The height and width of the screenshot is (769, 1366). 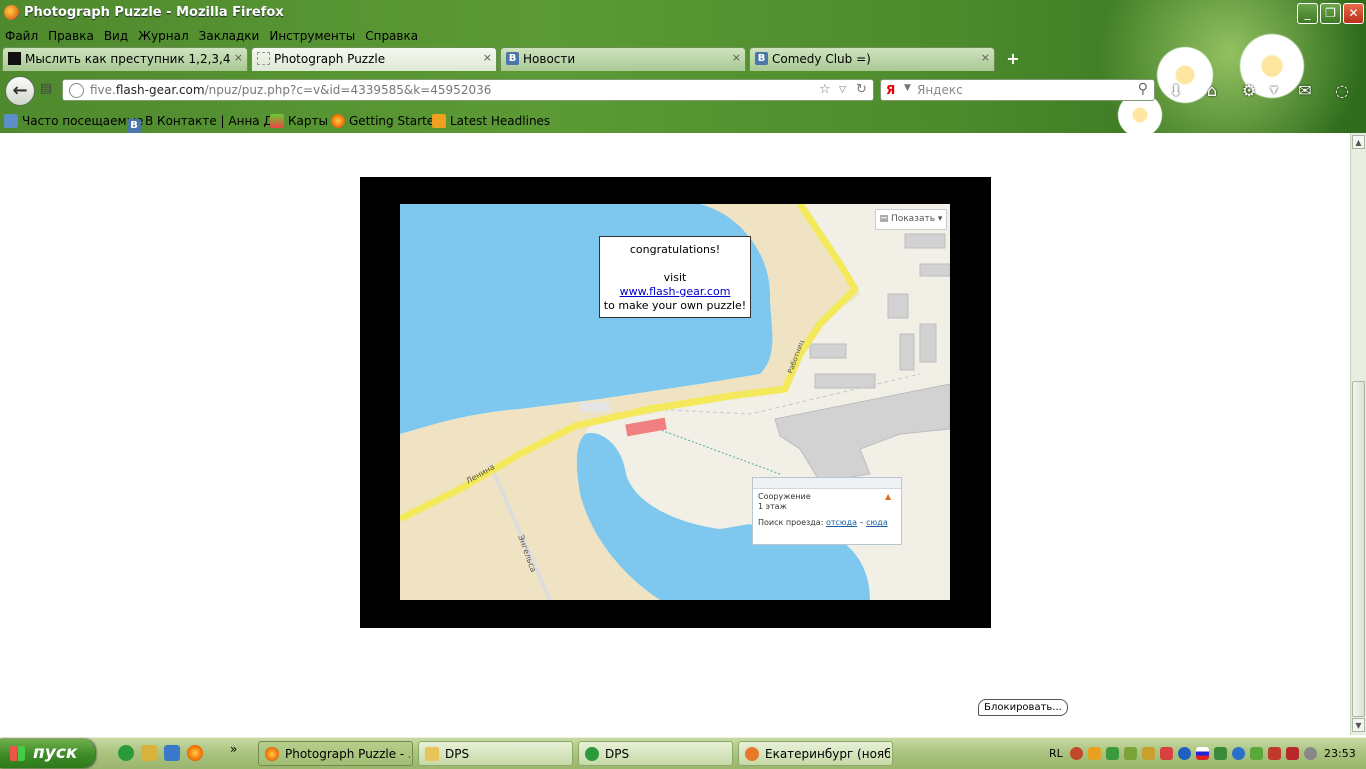 I want to click on scroll-up-icon: ▲, so click(x=1358, y=142).